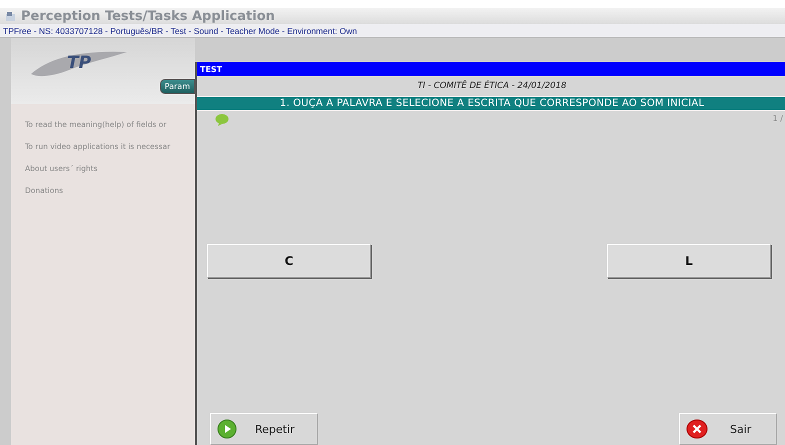  What do you see at coordinates (777, 118) in the screenshot?
I see `page-counter: 1 /` at bounding box center [777, 118].